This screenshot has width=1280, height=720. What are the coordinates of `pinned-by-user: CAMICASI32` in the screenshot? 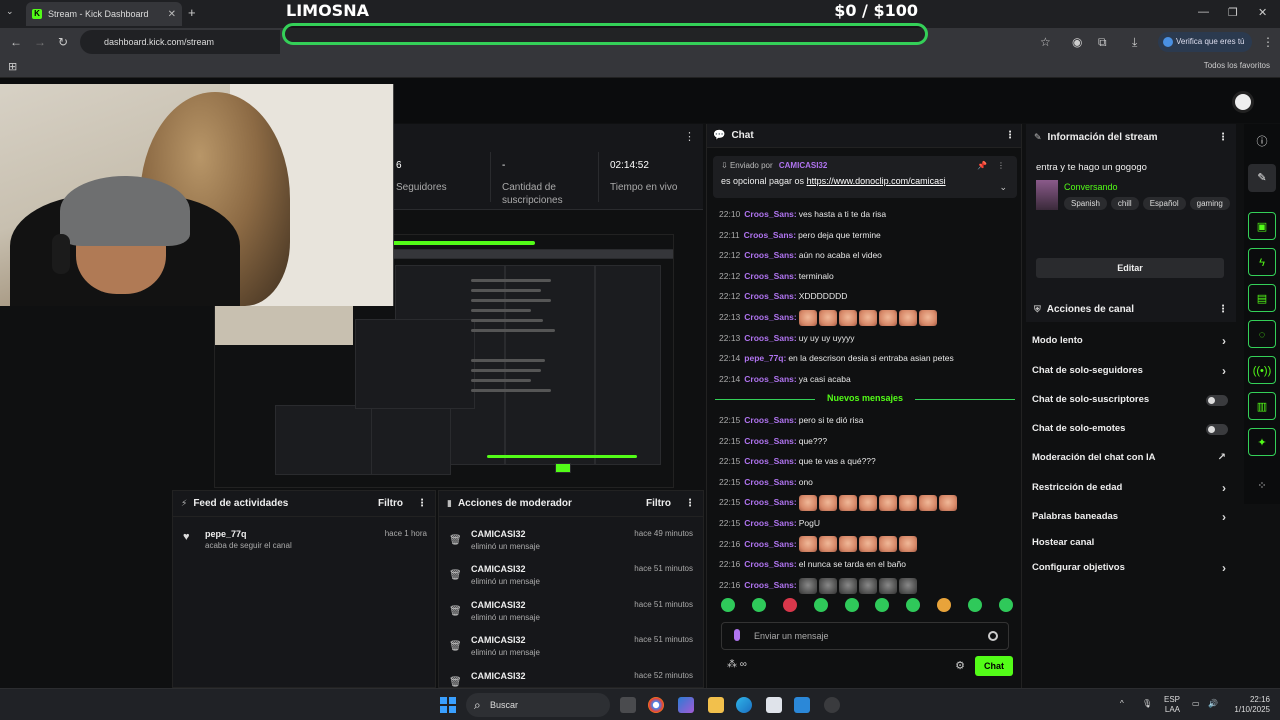 It's located at (803, 165).